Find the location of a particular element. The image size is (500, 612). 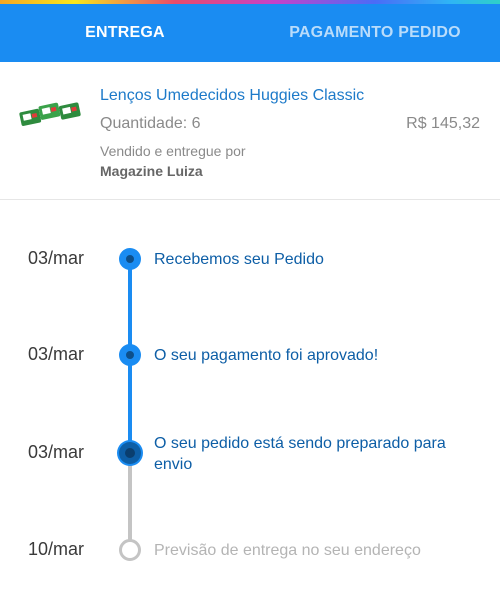

product-price: R$ 145,32 is located at coordinates (443, 123).